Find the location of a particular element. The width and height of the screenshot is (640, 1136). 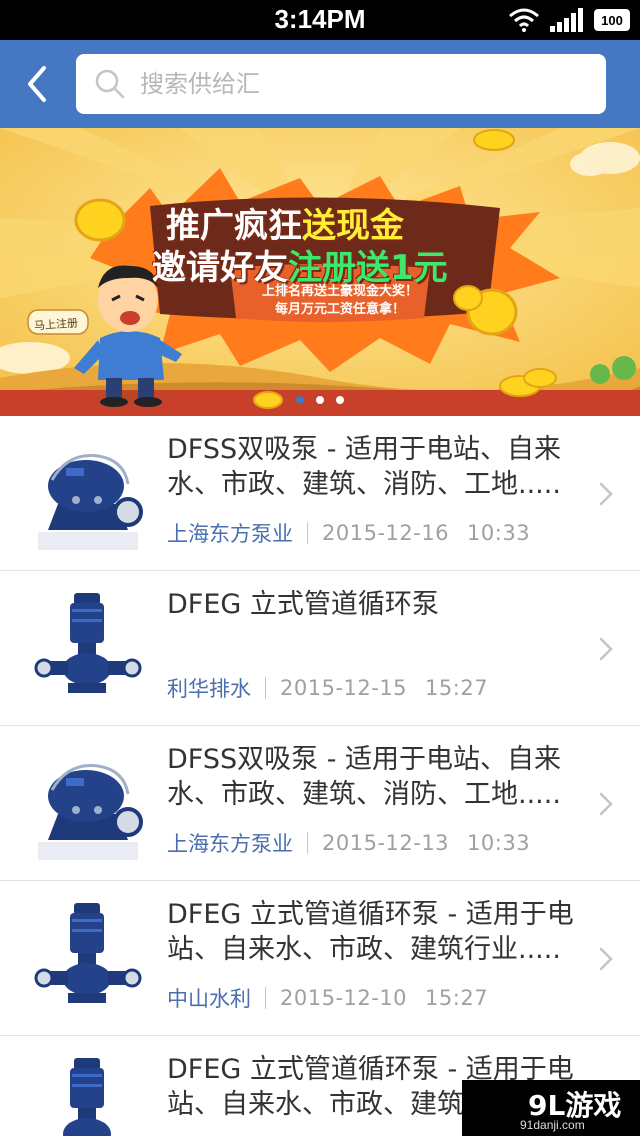

item-meta: 上海东方泵业 2015-12-16 10:33 is located at coordinates (348, 533).